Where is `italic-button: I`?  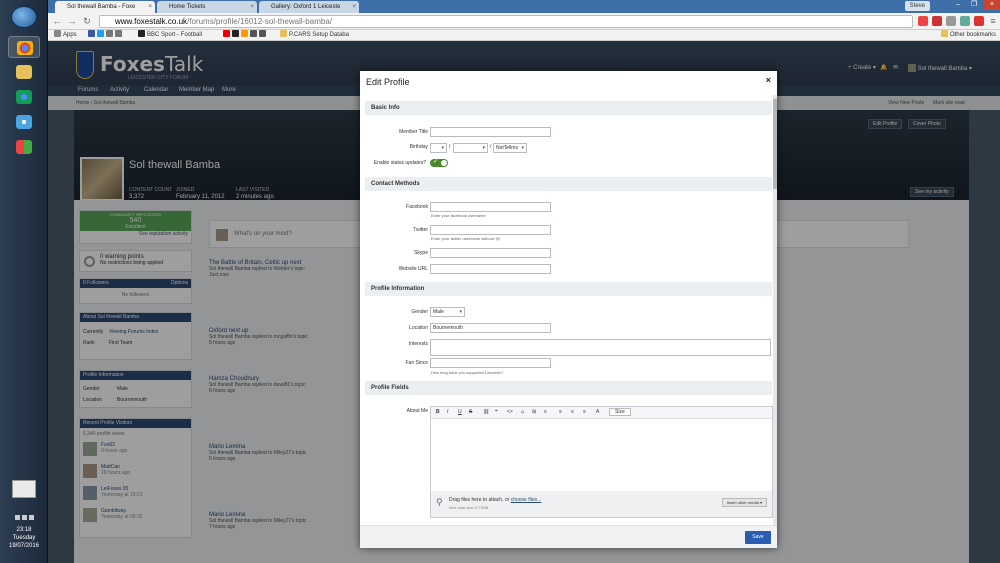
italic-button: I is located at coordinates (447, 412).